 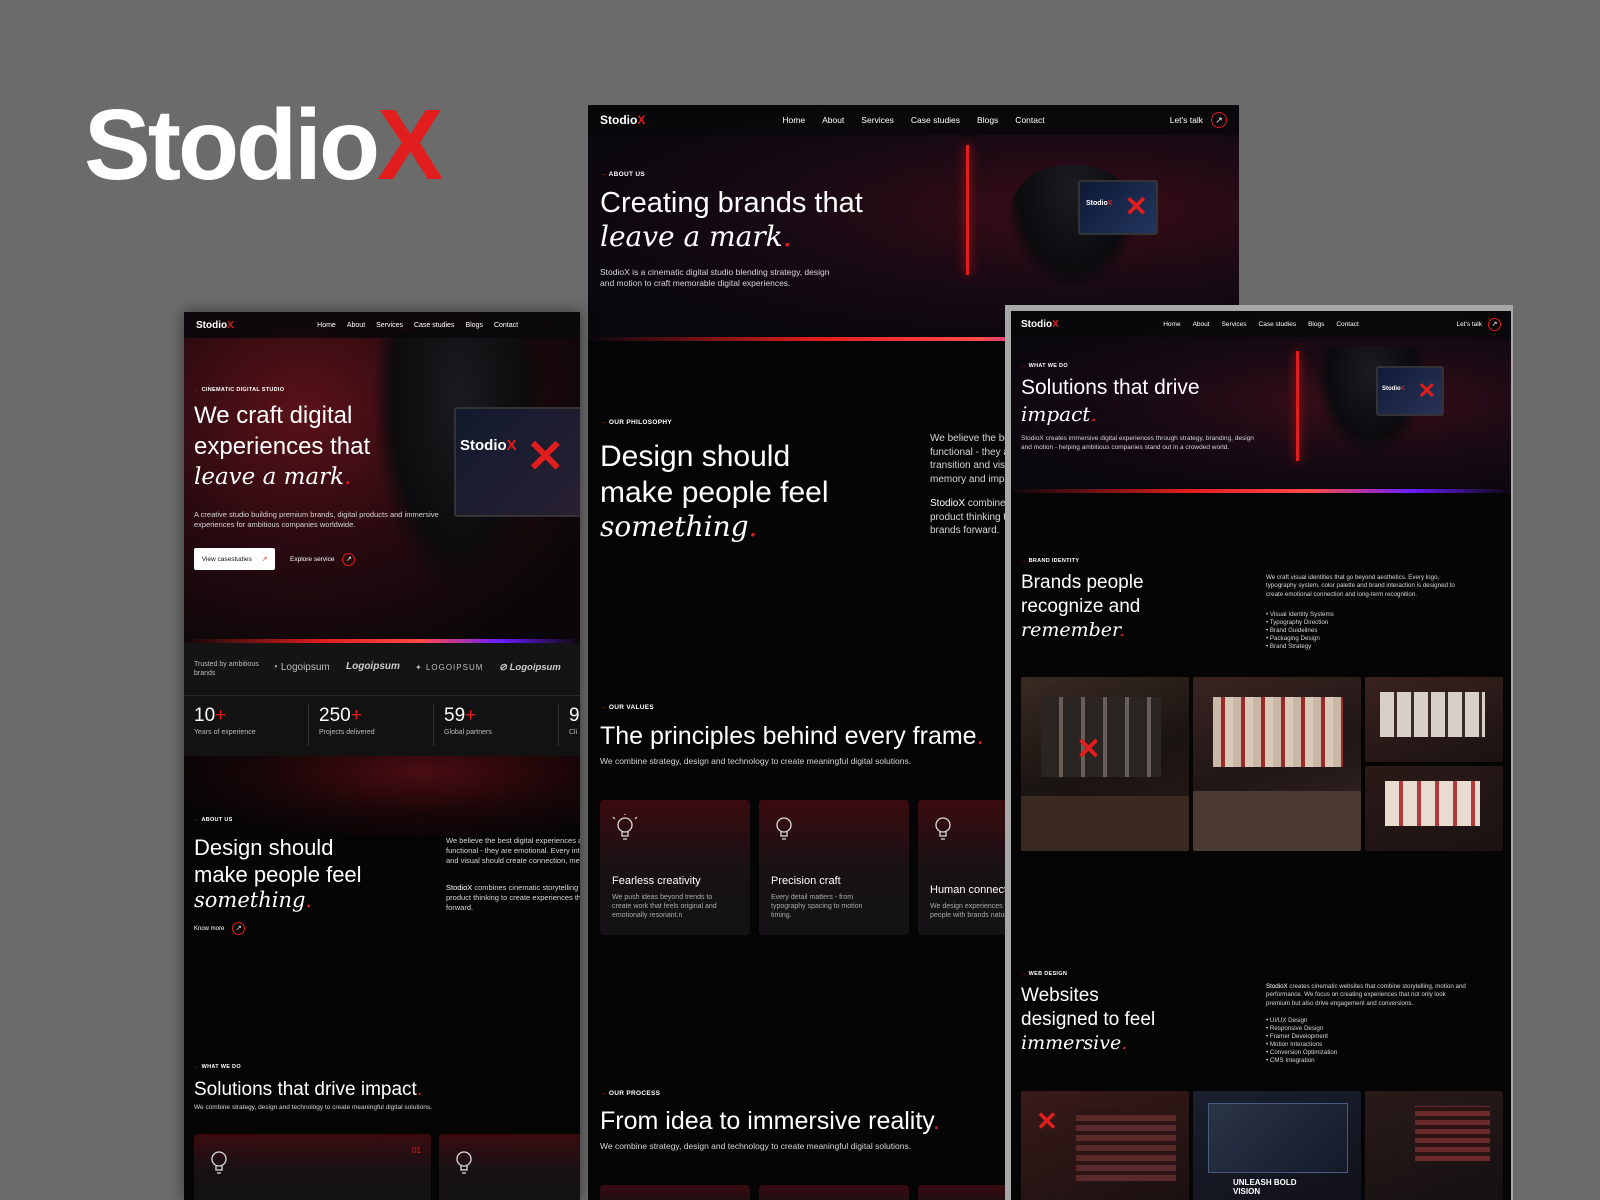 What do you see at coordinates (1300, 615) in the screenshot?
I see `list-item: Visual Identity Systems` at bounding box center [1300, 615].